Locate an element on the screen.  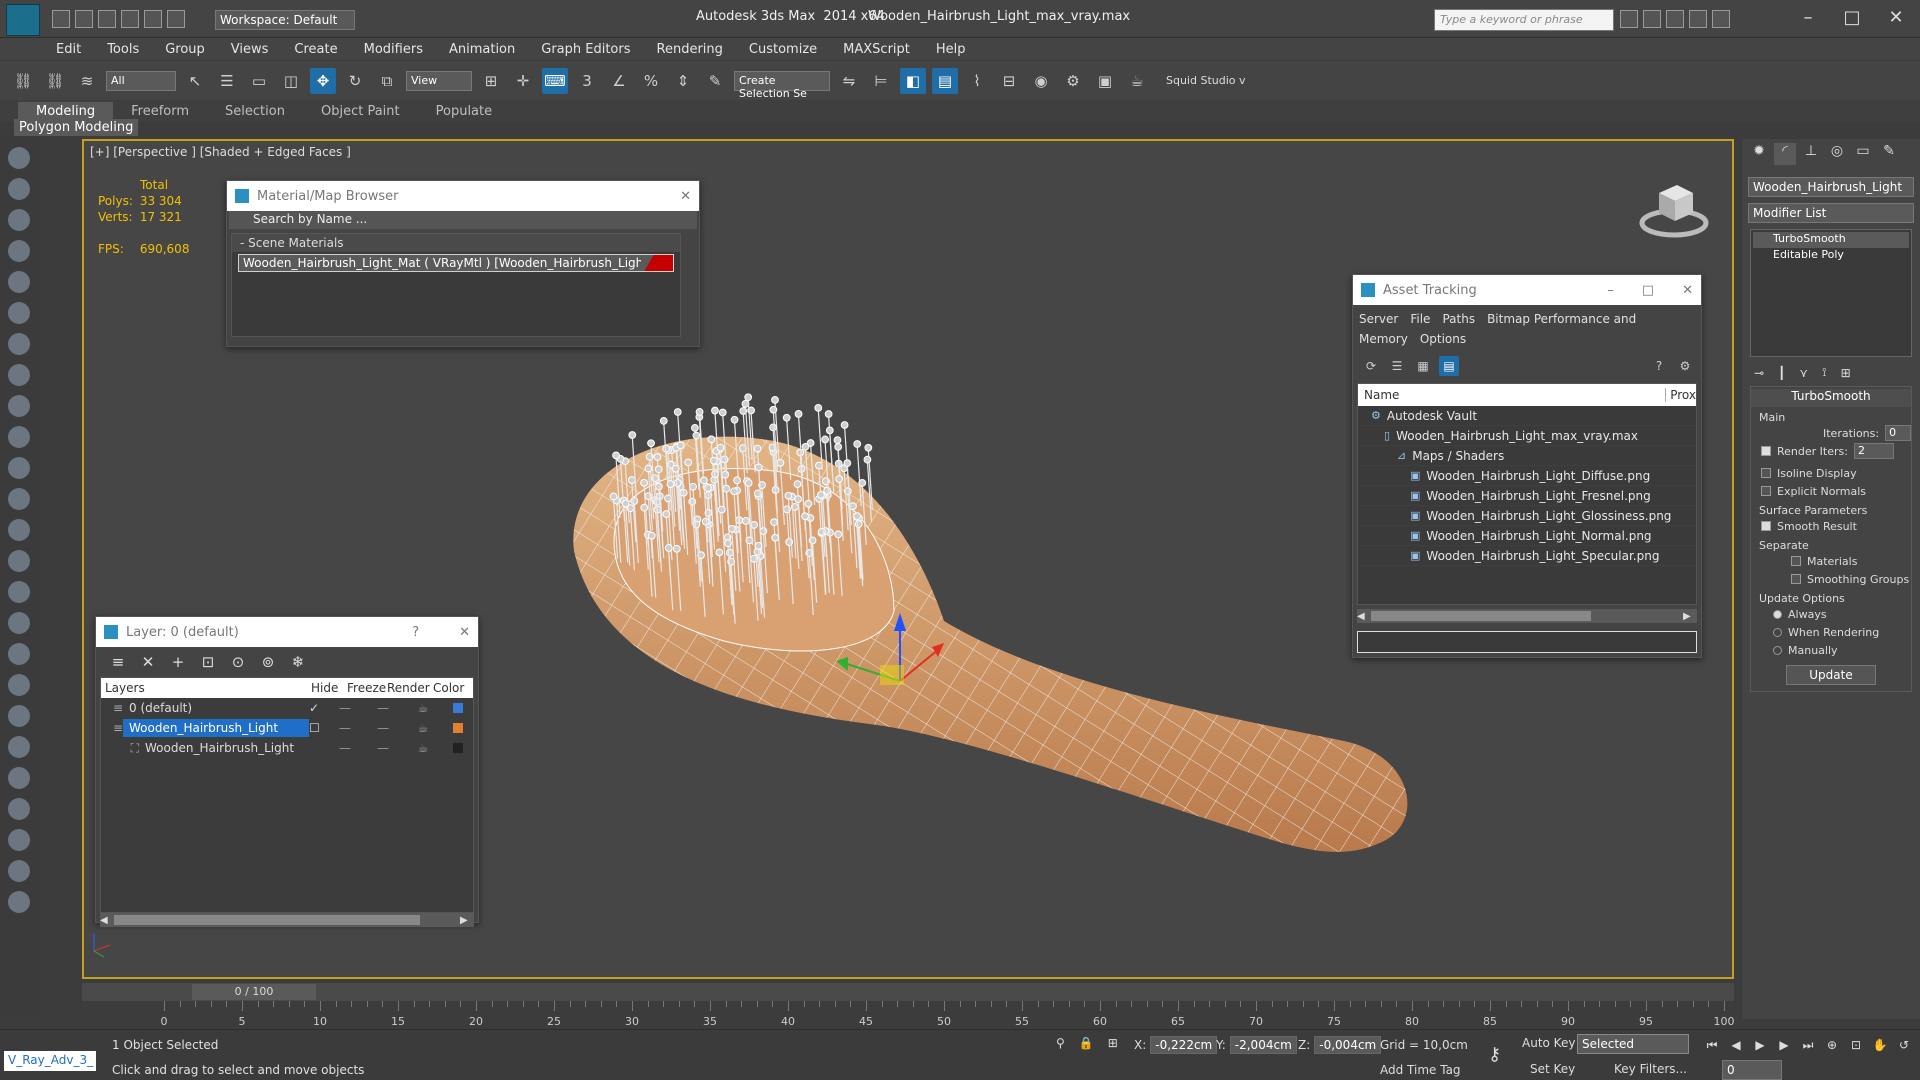
menu-help: Help is located at coordinates (951, 49).